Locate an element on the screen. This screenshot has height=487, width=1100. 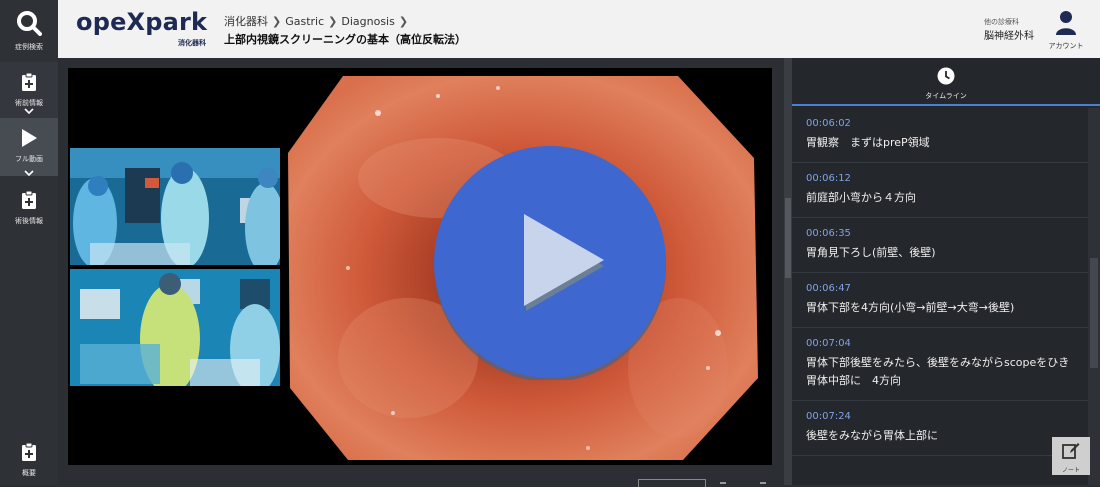
timeline-item: 00:06:47 胃体下部を4方向(小弯→前壁→大弯→後壁) is located at coordinates (940, 300).